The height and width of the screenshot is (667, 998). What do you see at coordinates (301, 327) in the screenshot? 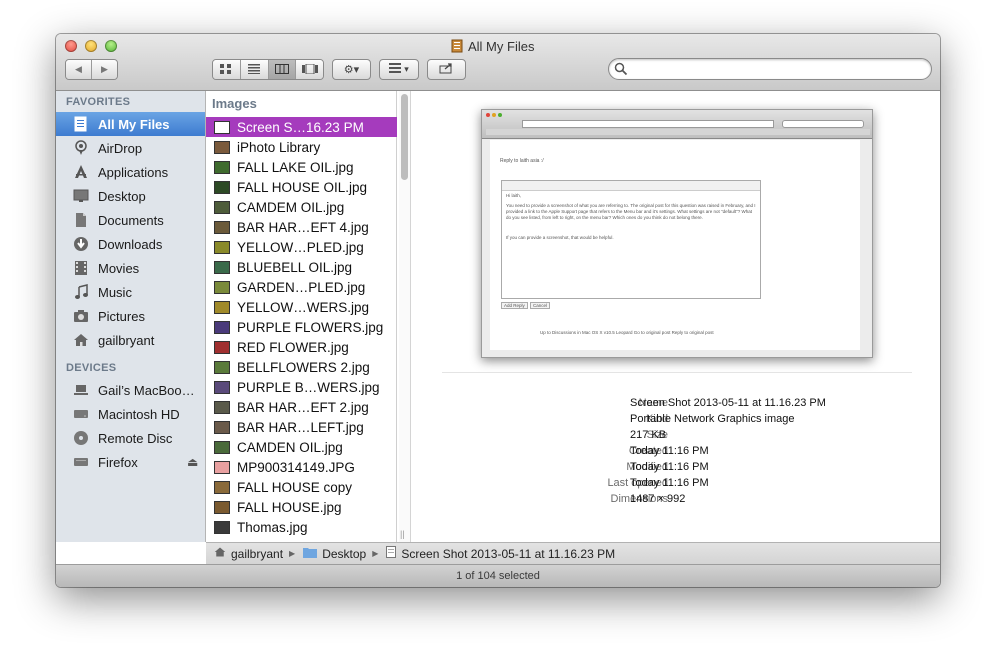
I see `file-row: PURPLE FLOWERS.jpg` at bounding box center [301, 327].